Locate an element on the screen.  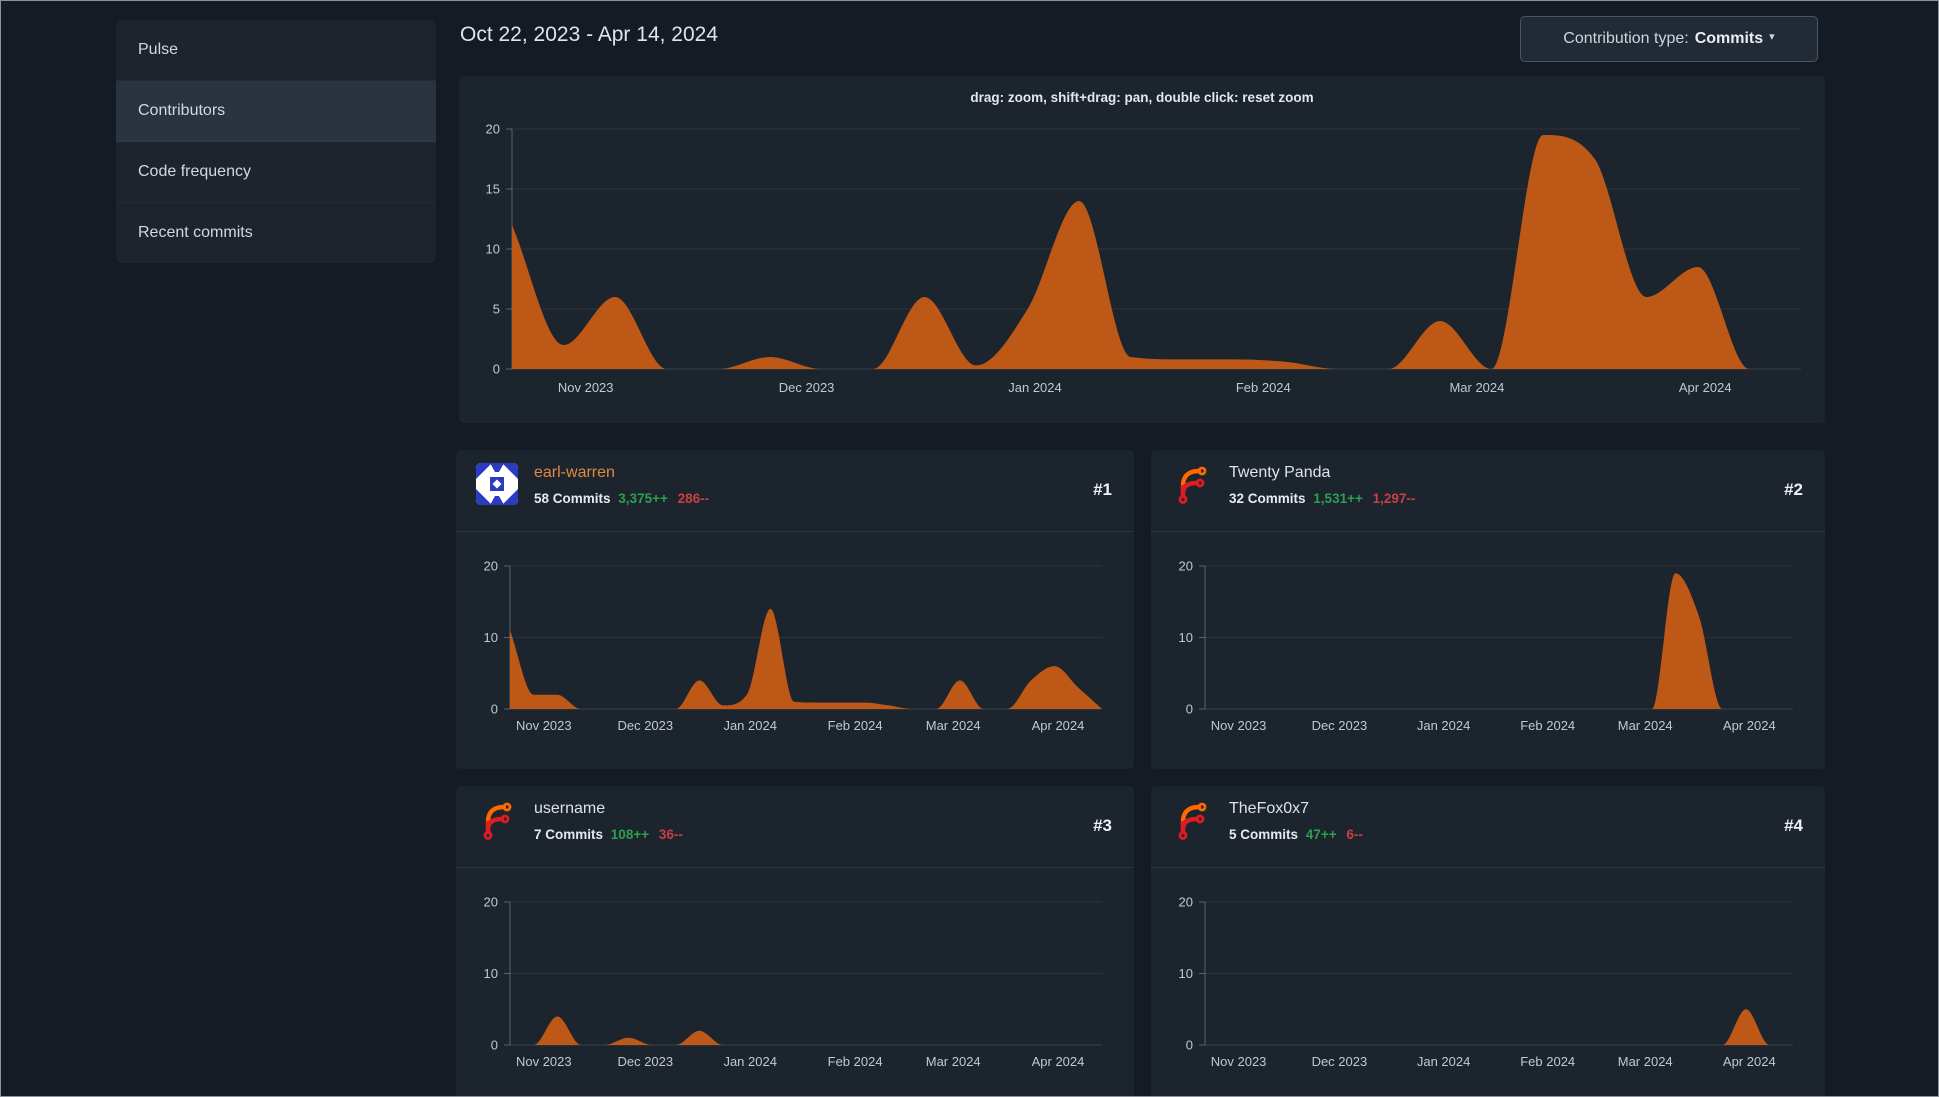
commit-count: 7 Commits is located at coordinates (569, 834).